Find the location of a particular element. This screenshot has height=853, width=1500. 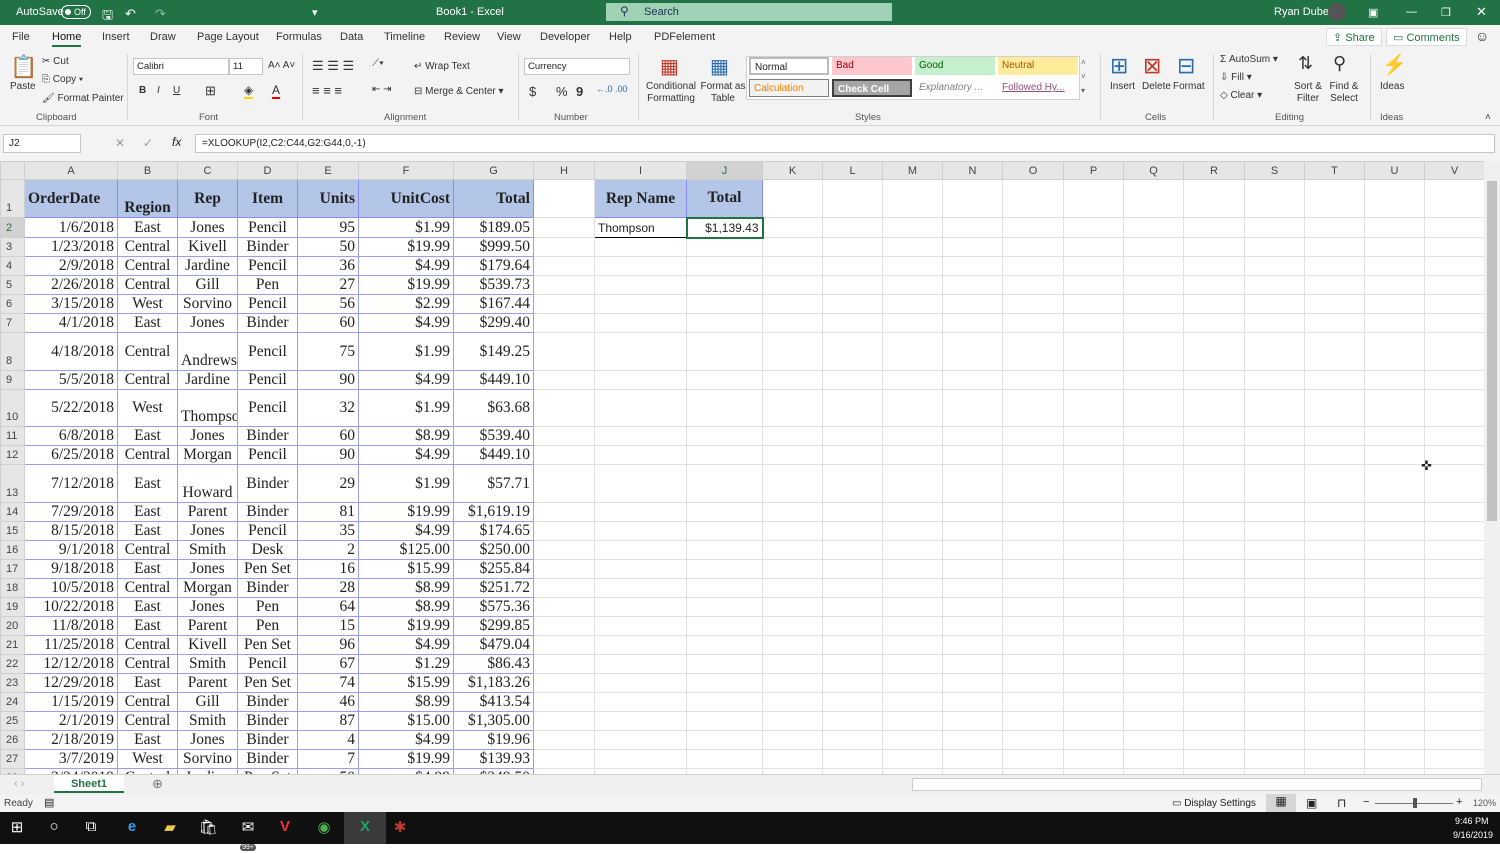

cell-I3 is located at coordinates (640, 247).